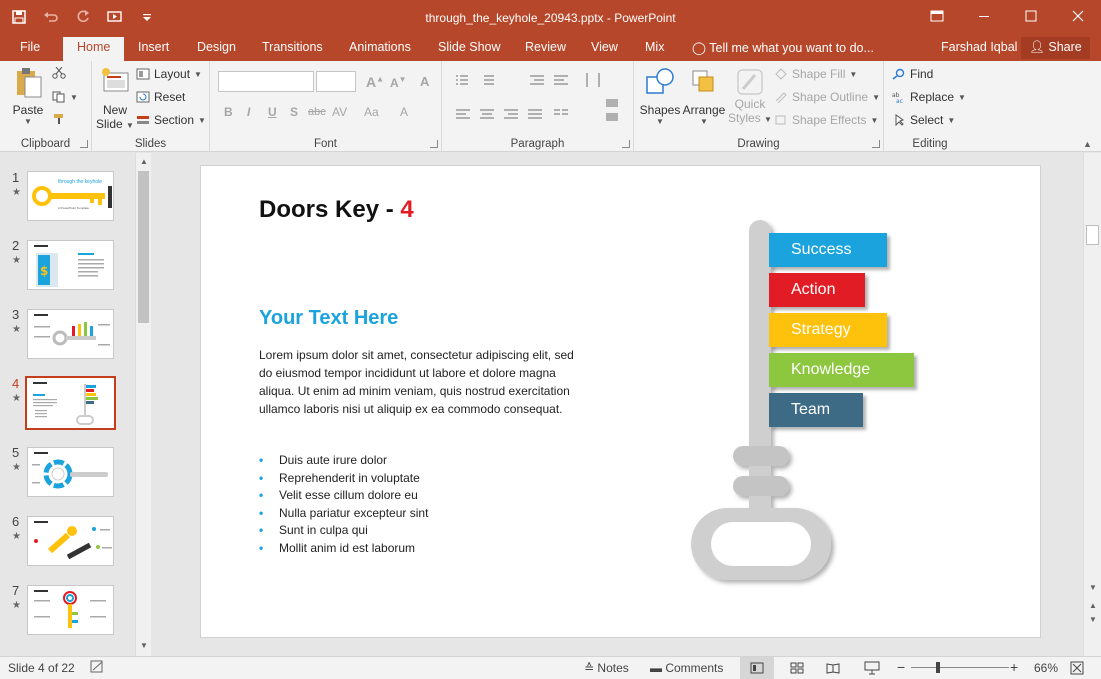  What do you see at coordinates (1092, 235) in the screenshot?
I see `editor-scroll-thumb` at bounding box center [1092, 235].